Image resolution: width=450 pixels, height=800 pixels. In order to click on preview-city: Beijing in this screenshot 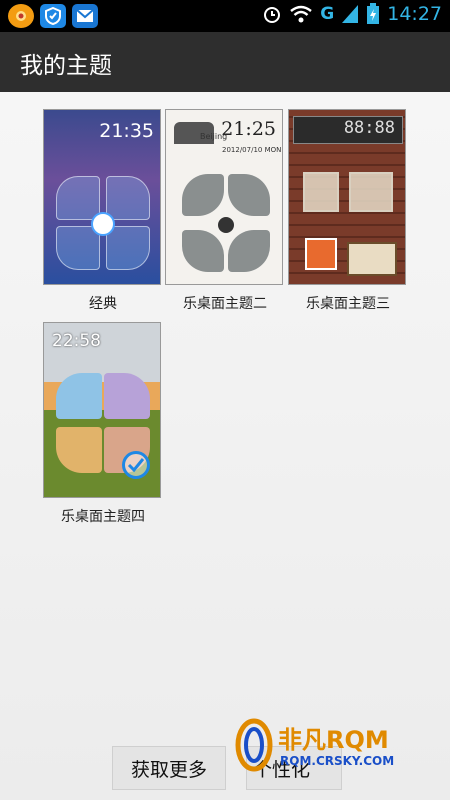, I will do `click(214, 136)`.